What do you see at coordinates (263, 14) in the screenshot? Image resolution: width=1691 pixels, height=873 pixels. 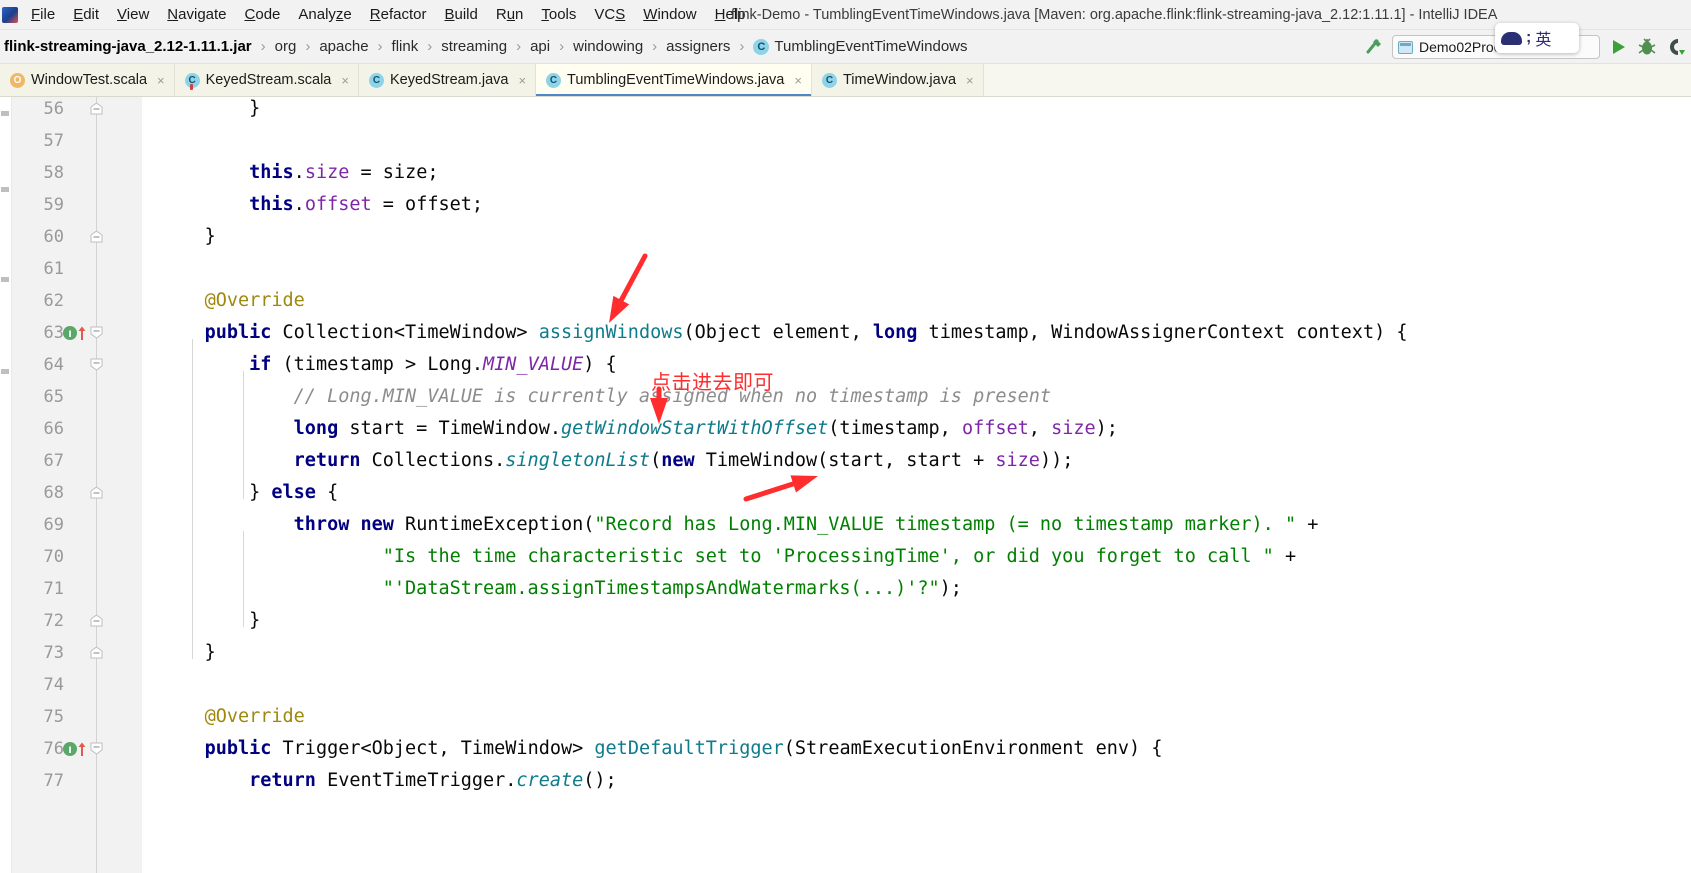 I see `menu-item-code: Code` at bounding box center [263, 14].